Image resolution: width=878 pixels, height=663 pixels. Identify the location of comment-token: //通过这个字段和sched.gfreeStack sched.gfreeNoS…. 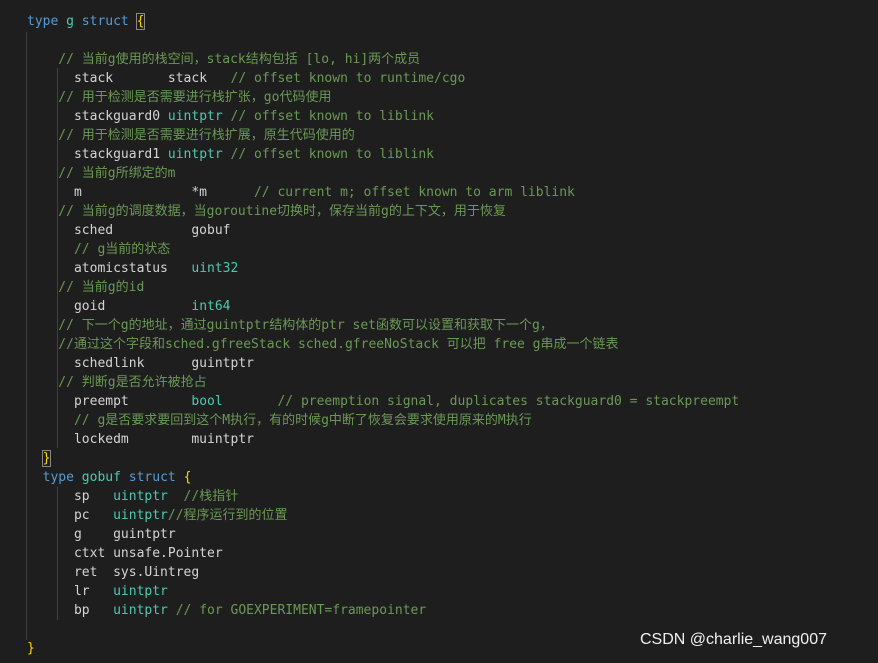
(323, 344).